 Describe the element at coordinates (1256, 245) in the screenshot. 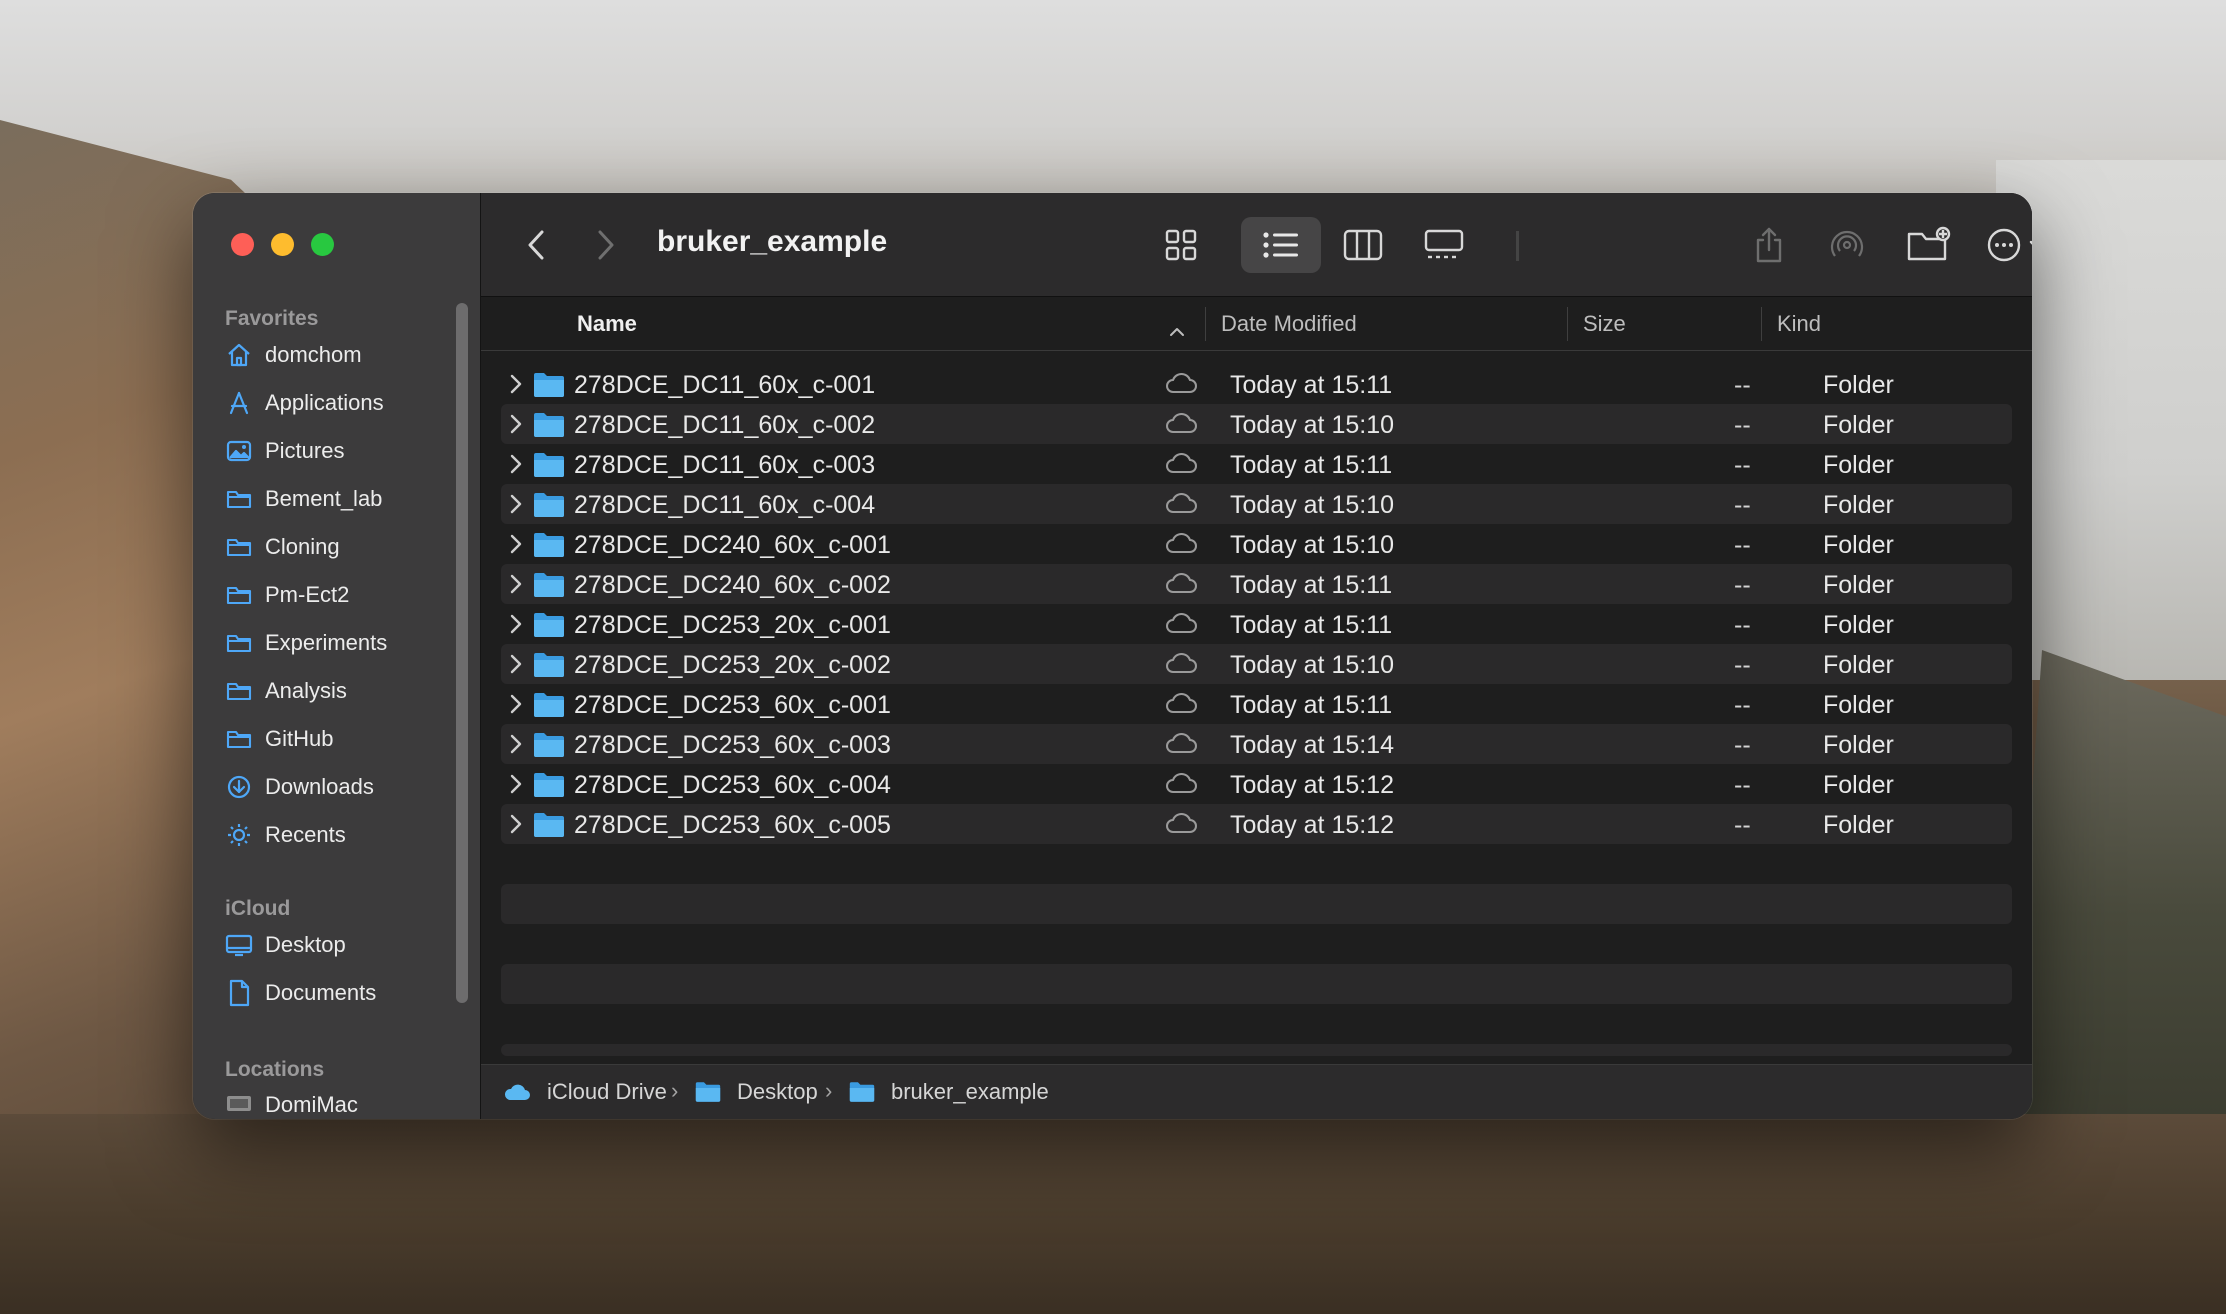

I see `toolbar: bruker_example` at that location.